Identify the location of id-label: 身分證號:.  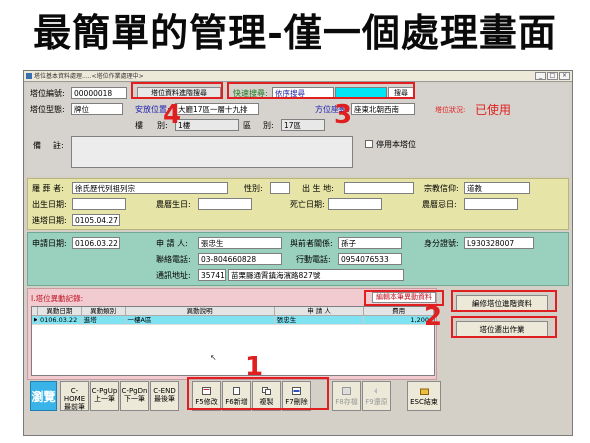
(441, 243).